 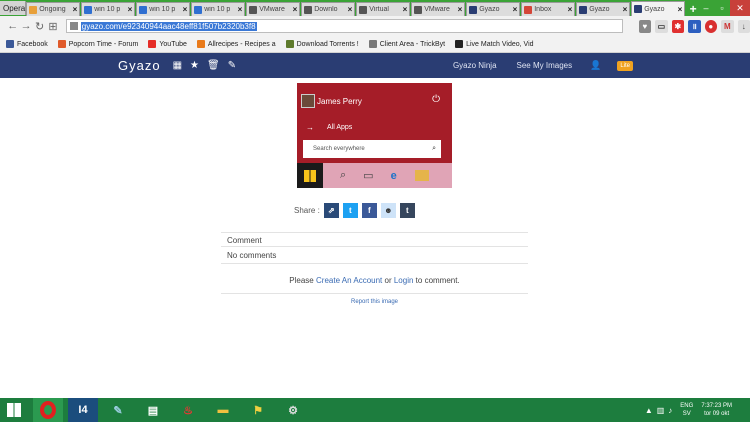 What do you see at coordinates (727, 26) in the screenshot?
I see `gmail-icon: M` at bounding box center [727, 26].